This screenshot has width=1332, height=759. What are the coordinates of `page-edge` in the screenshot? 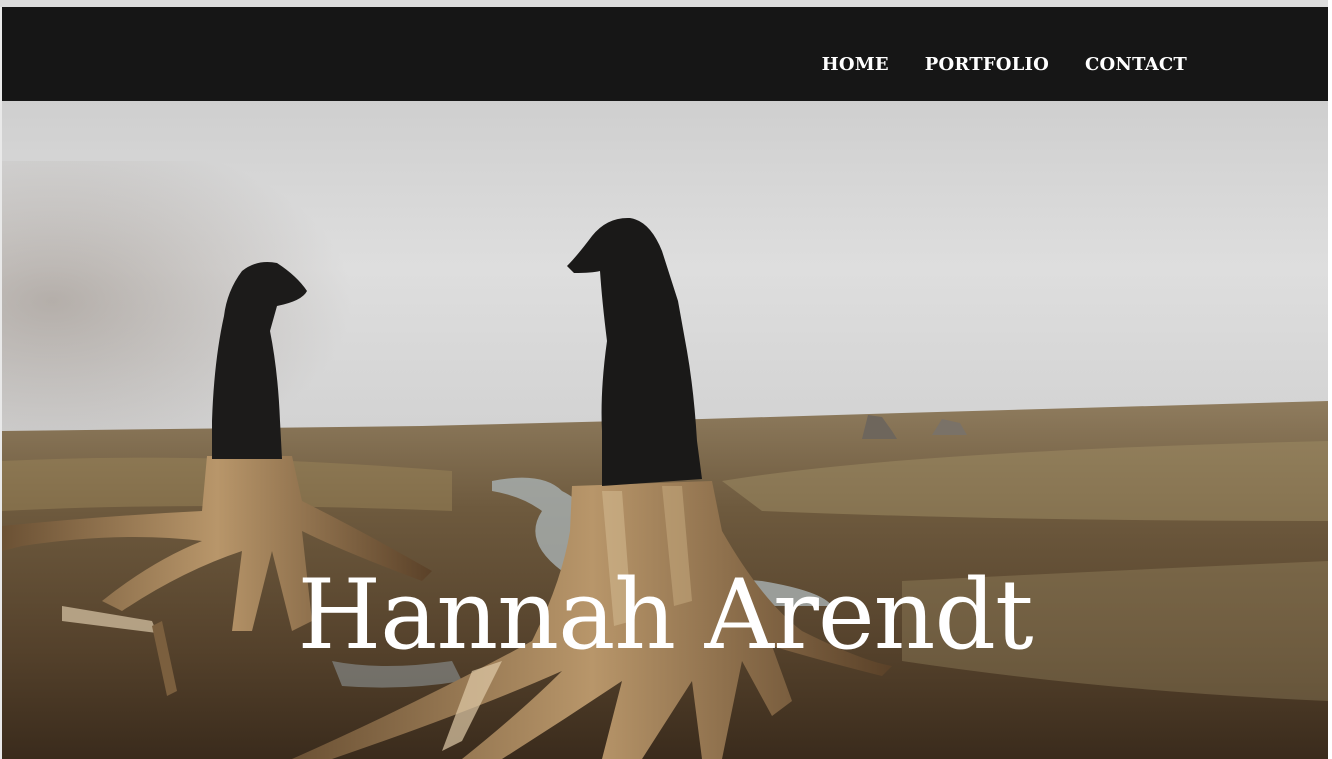 It's located at (1330, 379).